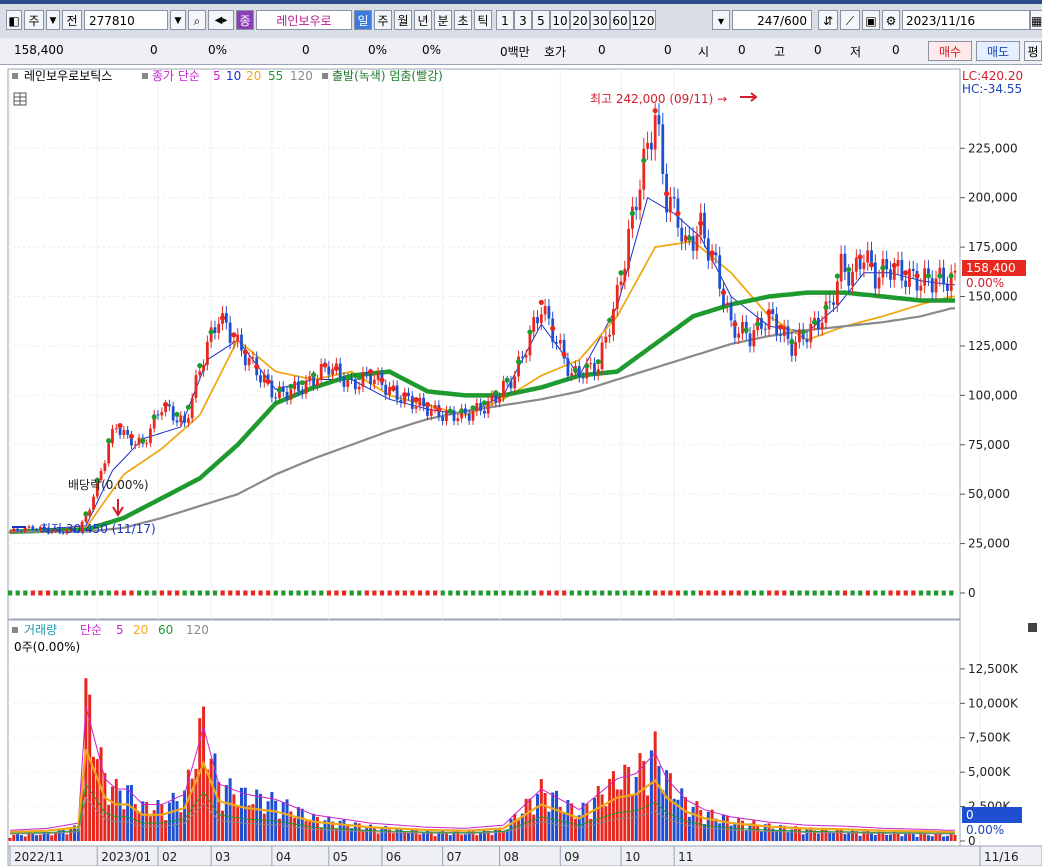 The width and height of the screenshot is (1042, 866). Describe the element at coordinates (245, 20) in the screenshot. I see `jong-badge: 종` at that location.